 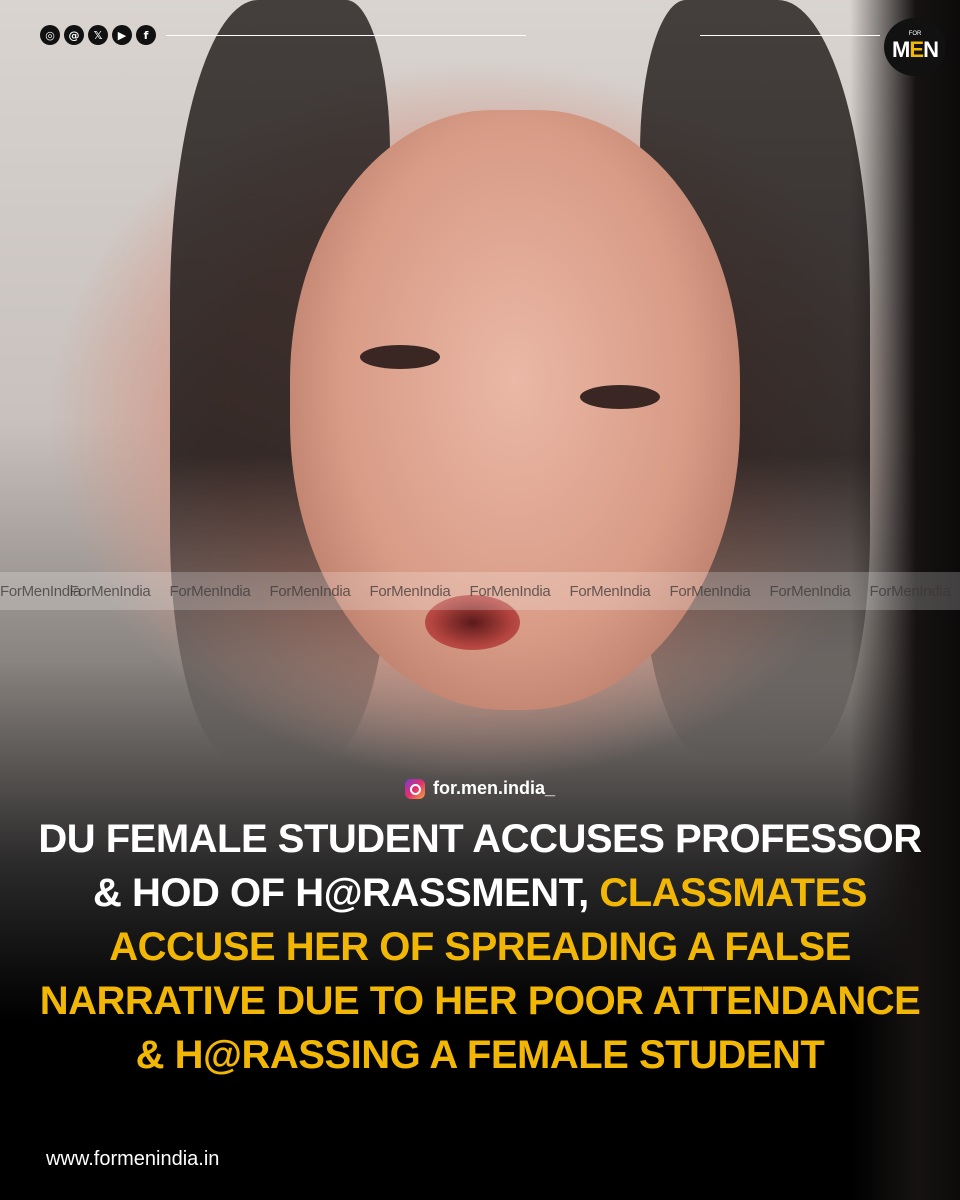 I want to click on logo-text: MEN, so click(x=915, y=49).